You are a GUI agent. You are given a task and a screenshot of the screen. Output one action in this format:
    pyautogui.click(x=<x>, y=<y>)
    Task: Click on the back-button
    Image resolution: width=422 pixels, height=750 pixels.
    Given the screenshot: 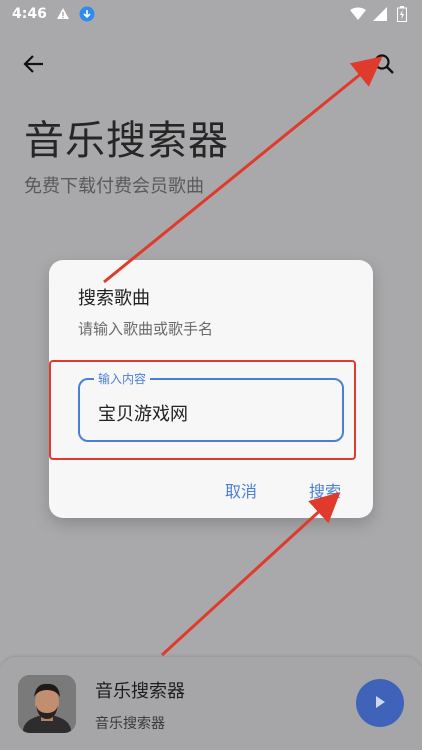 What is the action you would take?
    pyautogui.click(x=34, y=66)
    